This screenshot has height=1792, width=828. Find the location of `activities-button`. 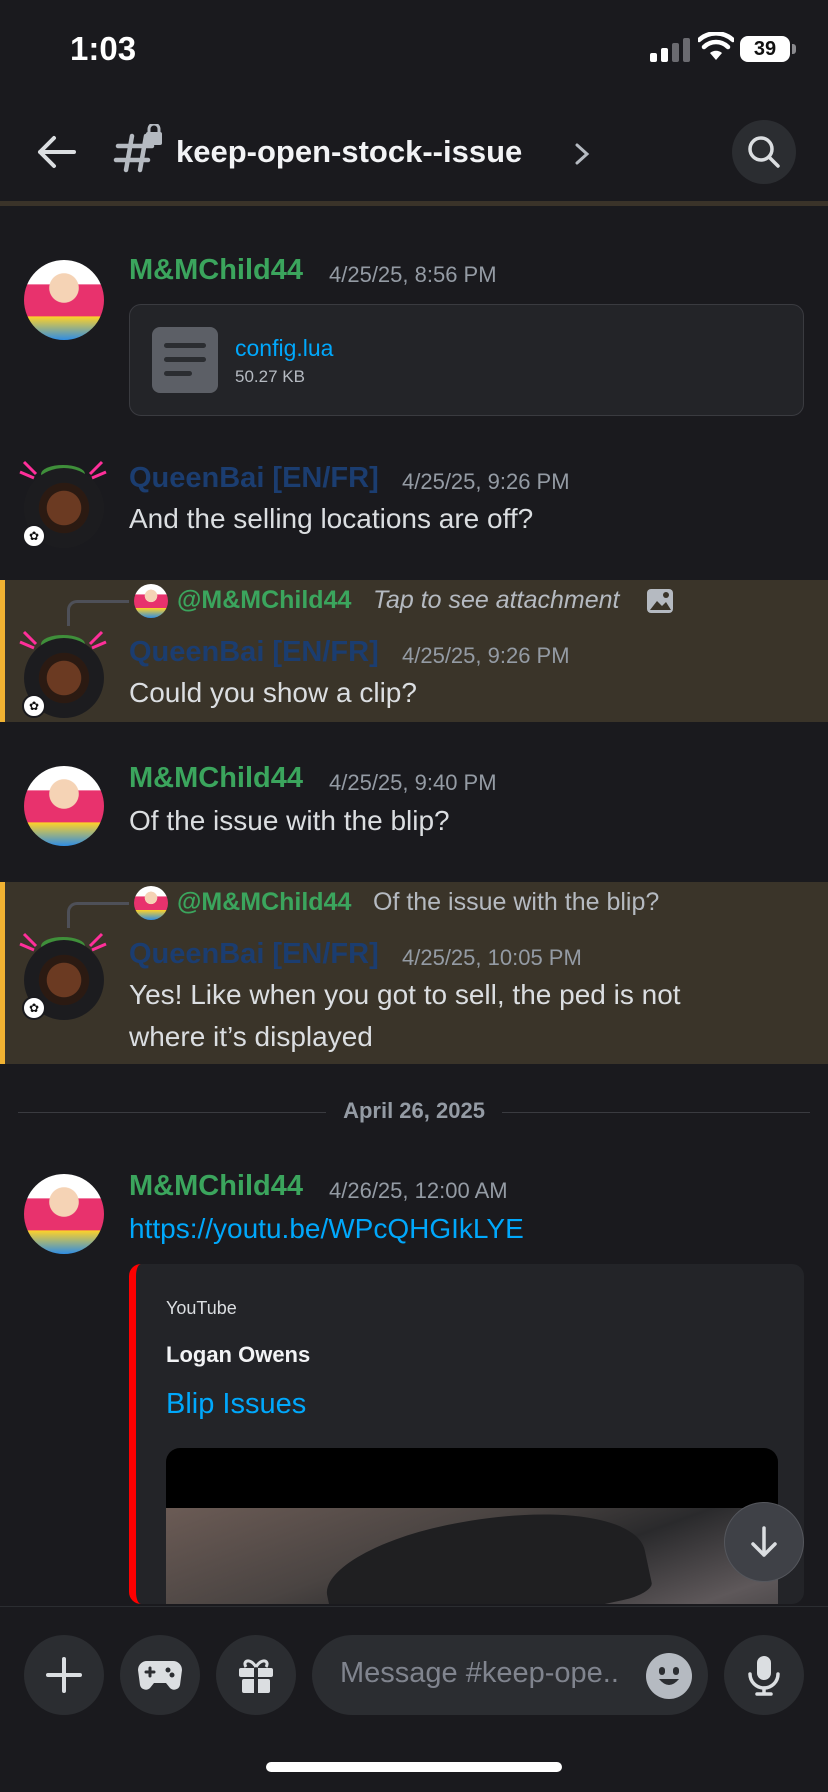

activities-button is located at coordinates (160, 1675).